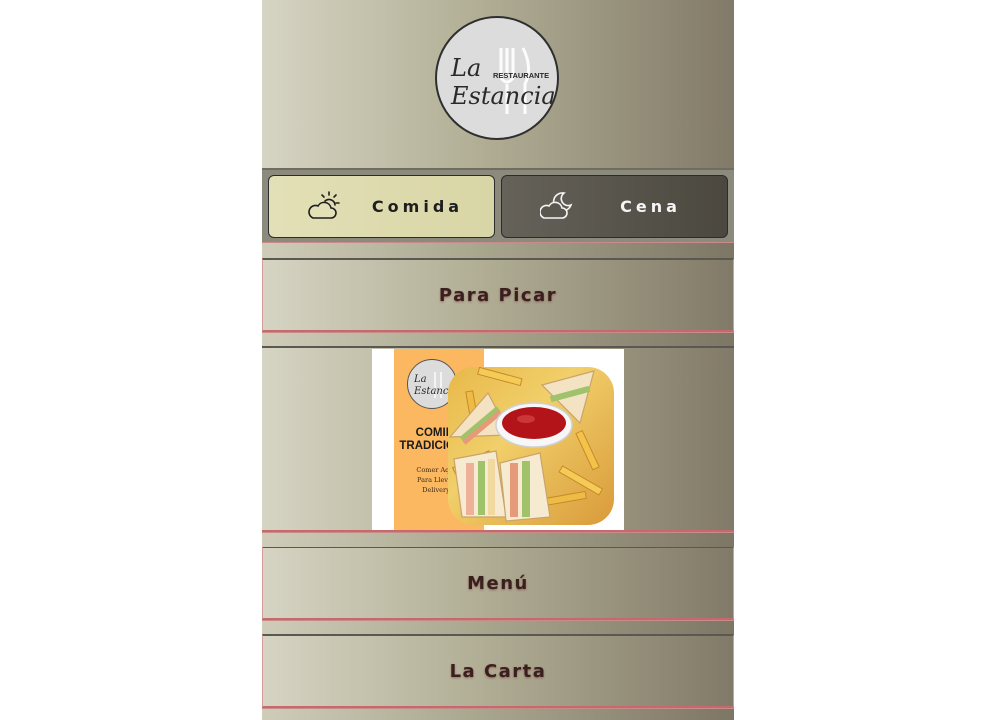 This screenshot has width=1000, height=720. What do you see at coordinates (526, 444) in the screenshot?
I see `sandwich-fries-image` at bounding box center [526, 444].